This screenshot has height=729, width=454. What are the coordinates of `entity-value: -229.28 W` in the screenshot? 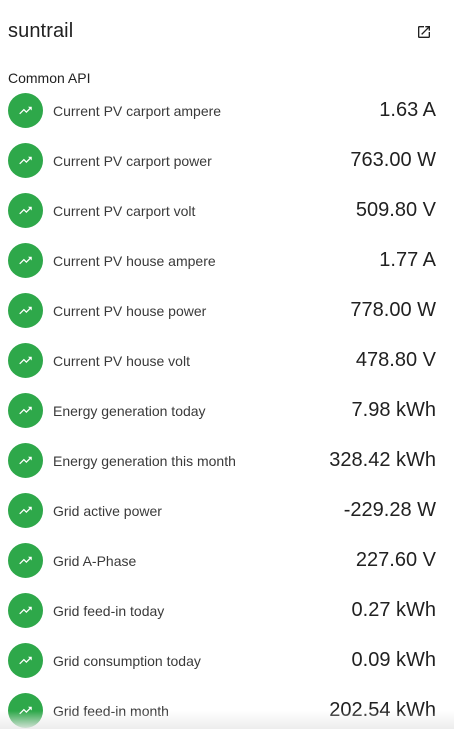 It's located at (389, 510).